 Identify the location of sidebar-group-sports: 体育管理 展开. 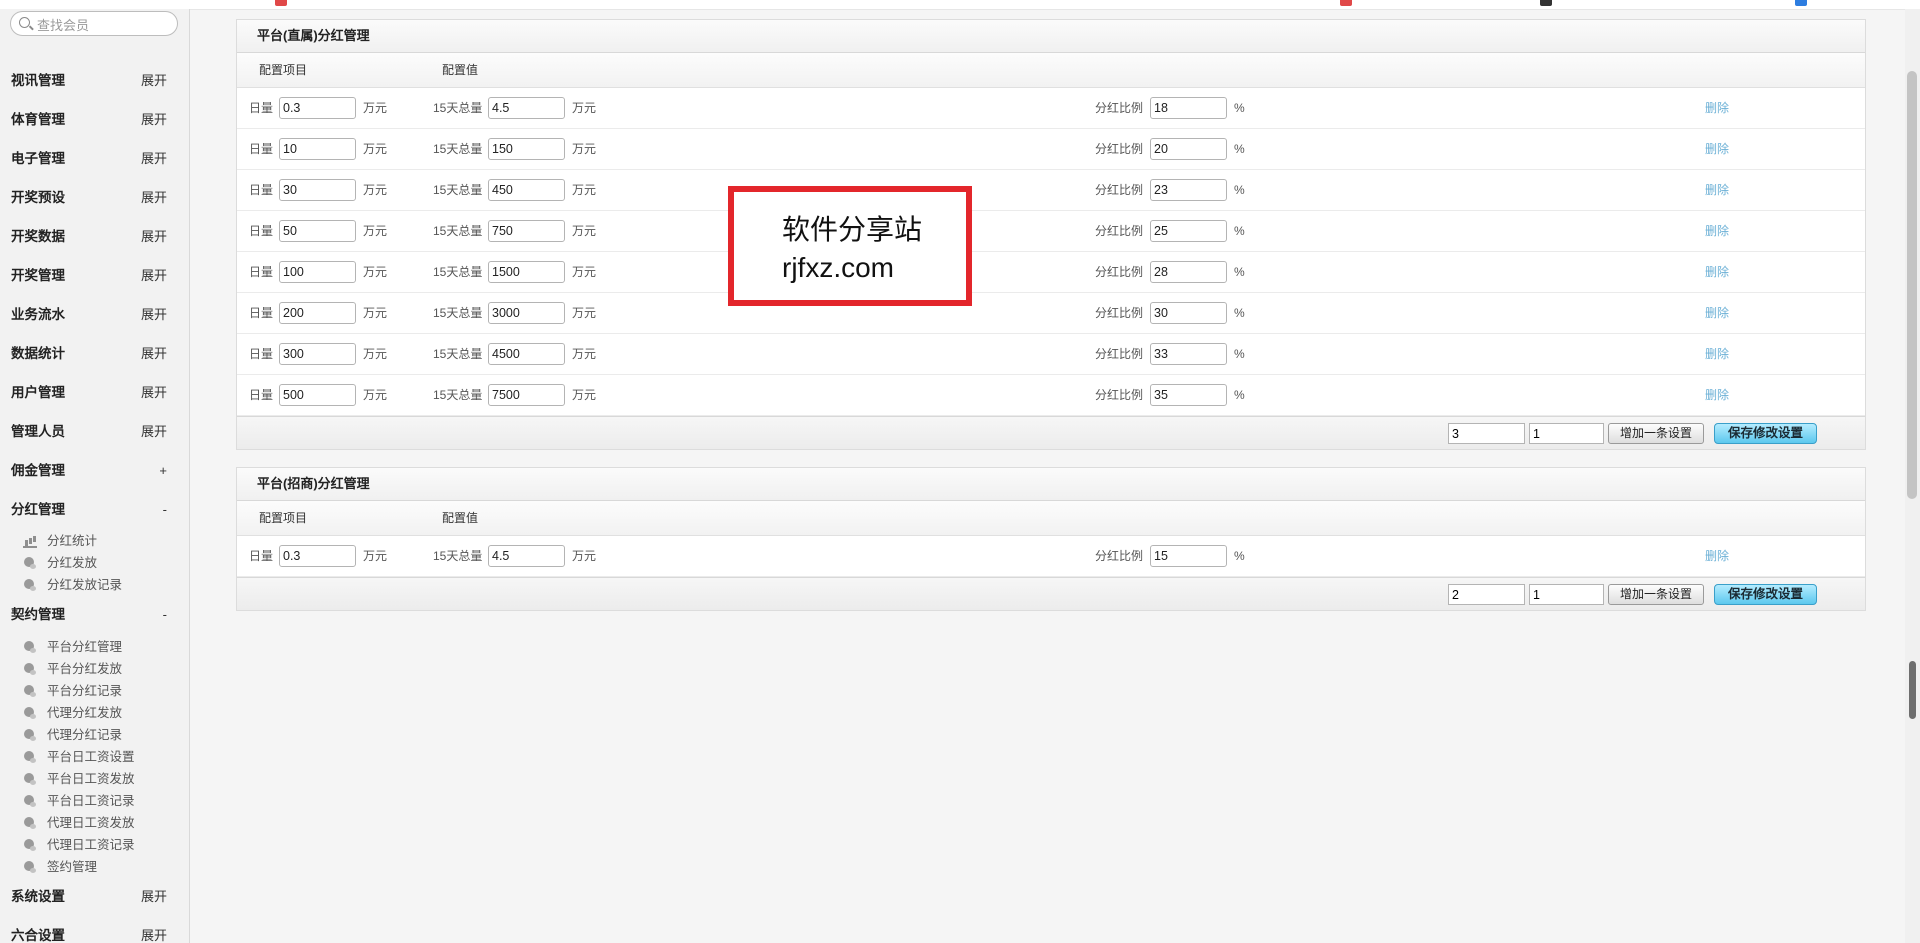
(94, 120).